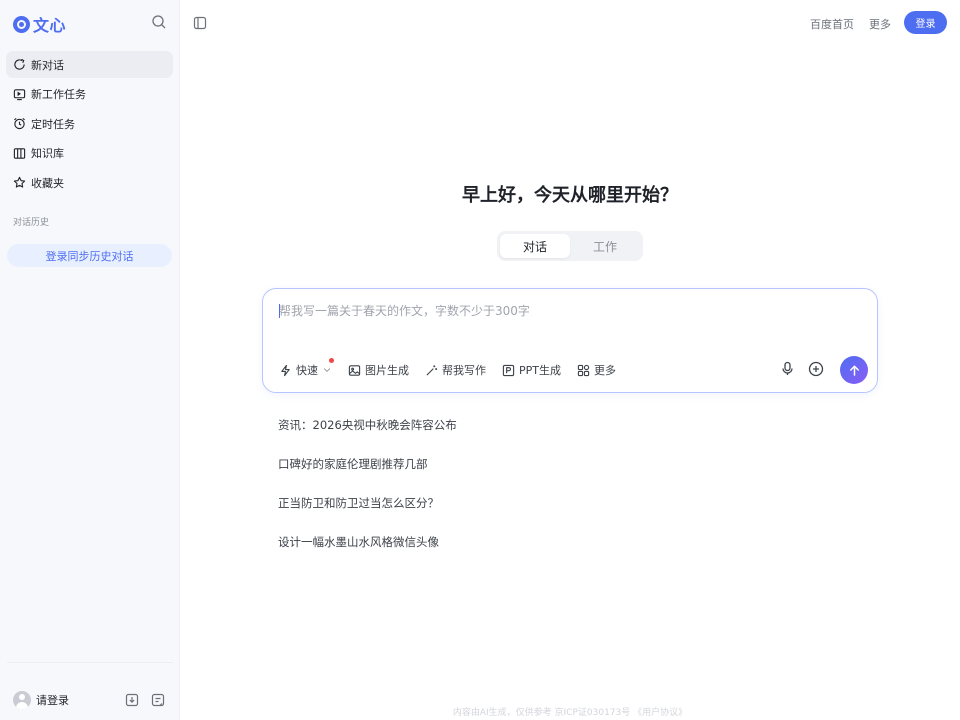 The image size is (960, 720). I want to click on chat-input, so click(569, 311).